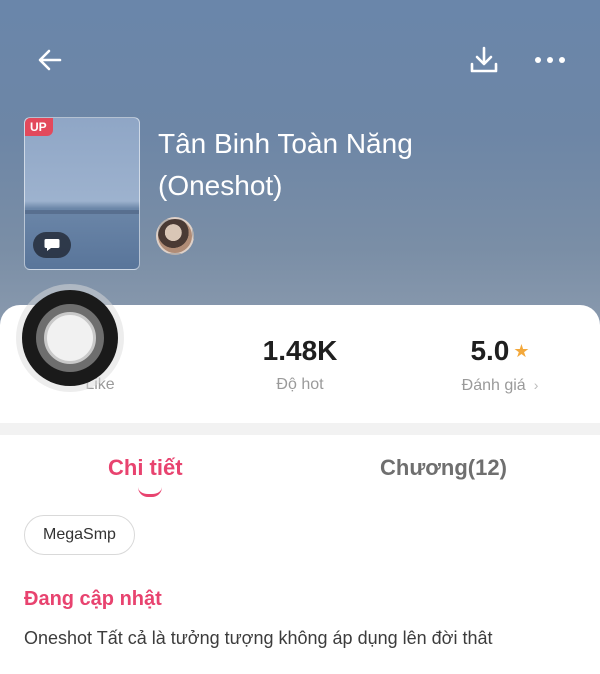 This screenshot has width=600, height=674. What do you see at coordinates (82, 193) in the screenshot?
I see `story-cover: UP` at bounding box center [82, 193].